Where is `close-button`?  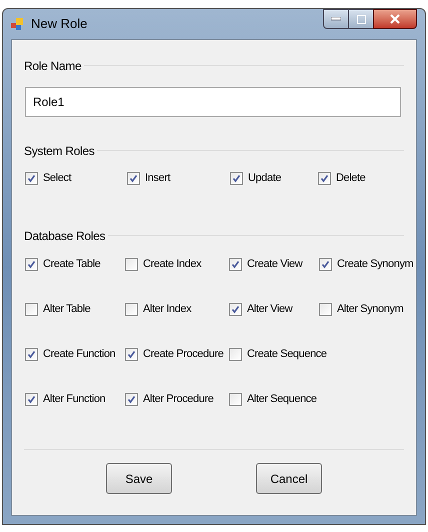 close-button is located at coordinates (395, 19).